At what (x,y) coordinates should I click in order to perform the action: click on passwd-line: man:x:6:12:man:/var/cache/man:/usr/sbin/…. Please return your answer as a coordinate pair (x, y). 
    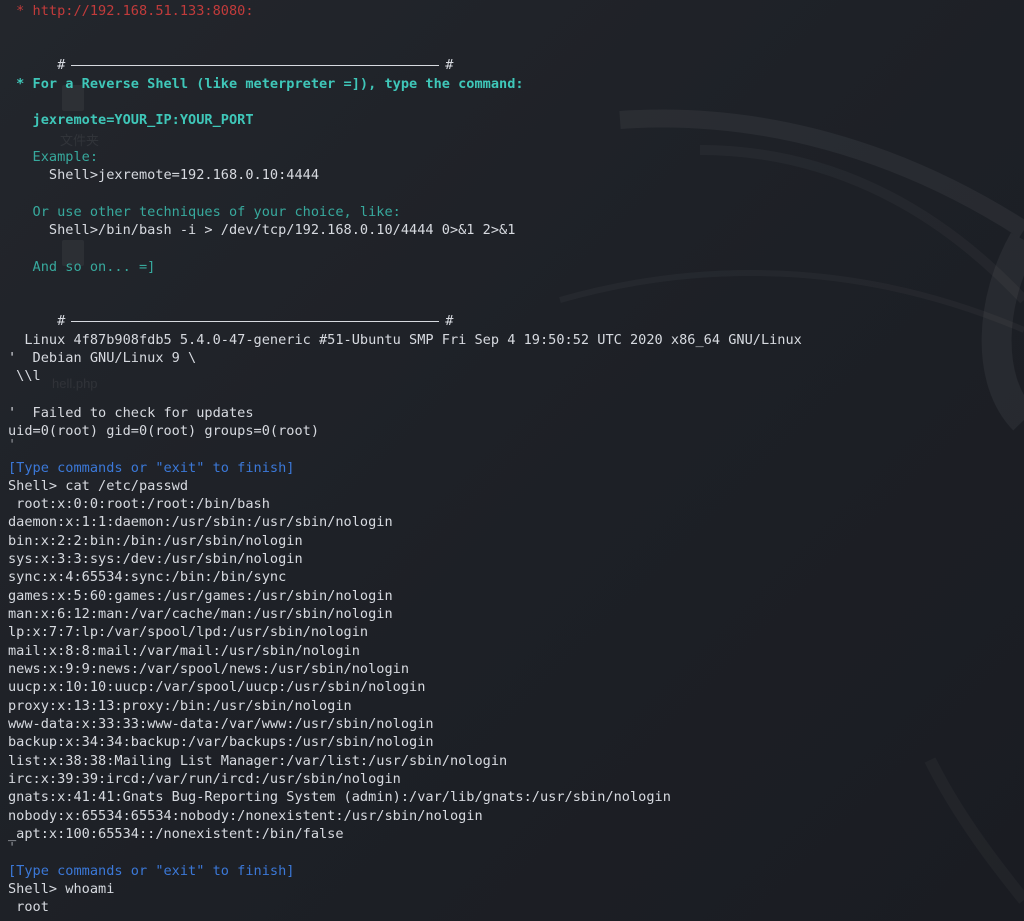
    Looking at the image, I should click on (200, 614).